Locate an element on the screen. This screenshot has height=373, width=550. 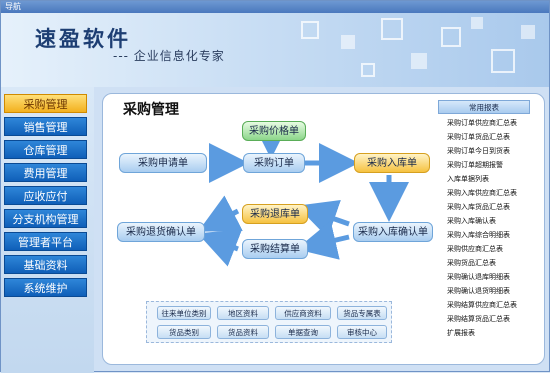
sidebar-item-purchase: 采购管理 is located at coordinates (45, 103).